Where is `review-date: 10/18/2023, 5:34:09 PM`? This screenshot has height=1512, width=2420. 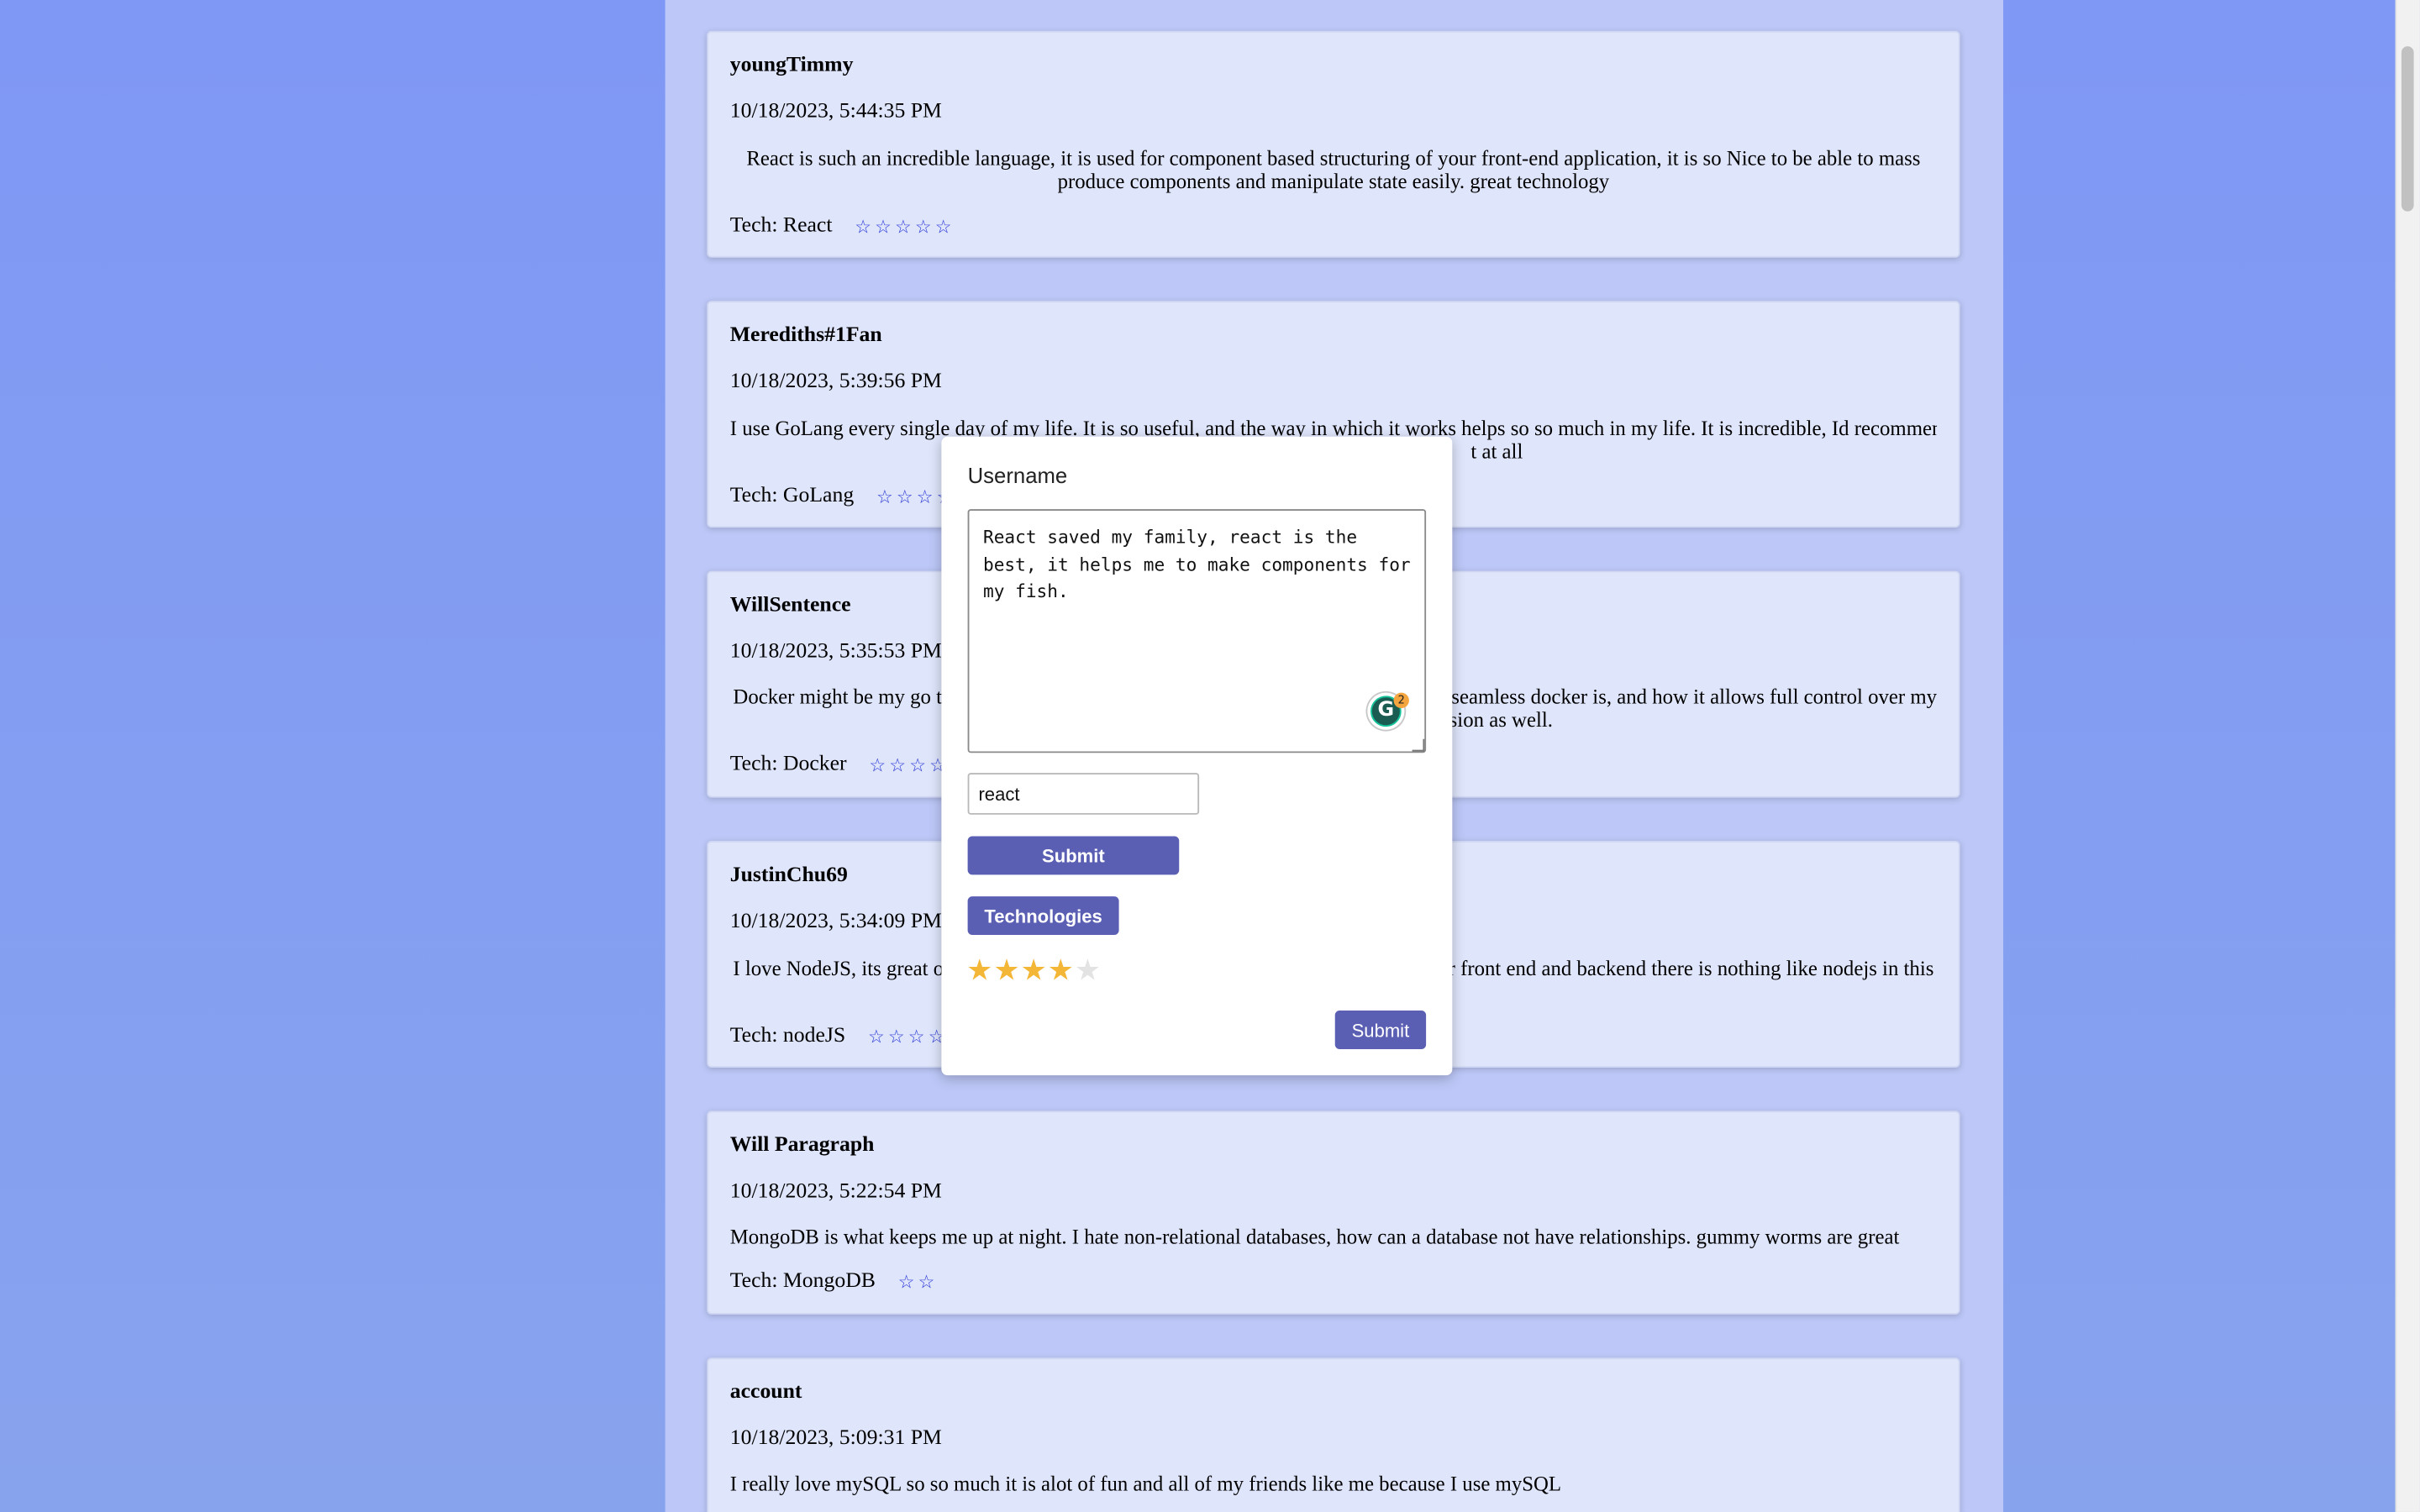
review-date: 10/18/2023, 5:34:09 PM is located at coordinates (835, 922).